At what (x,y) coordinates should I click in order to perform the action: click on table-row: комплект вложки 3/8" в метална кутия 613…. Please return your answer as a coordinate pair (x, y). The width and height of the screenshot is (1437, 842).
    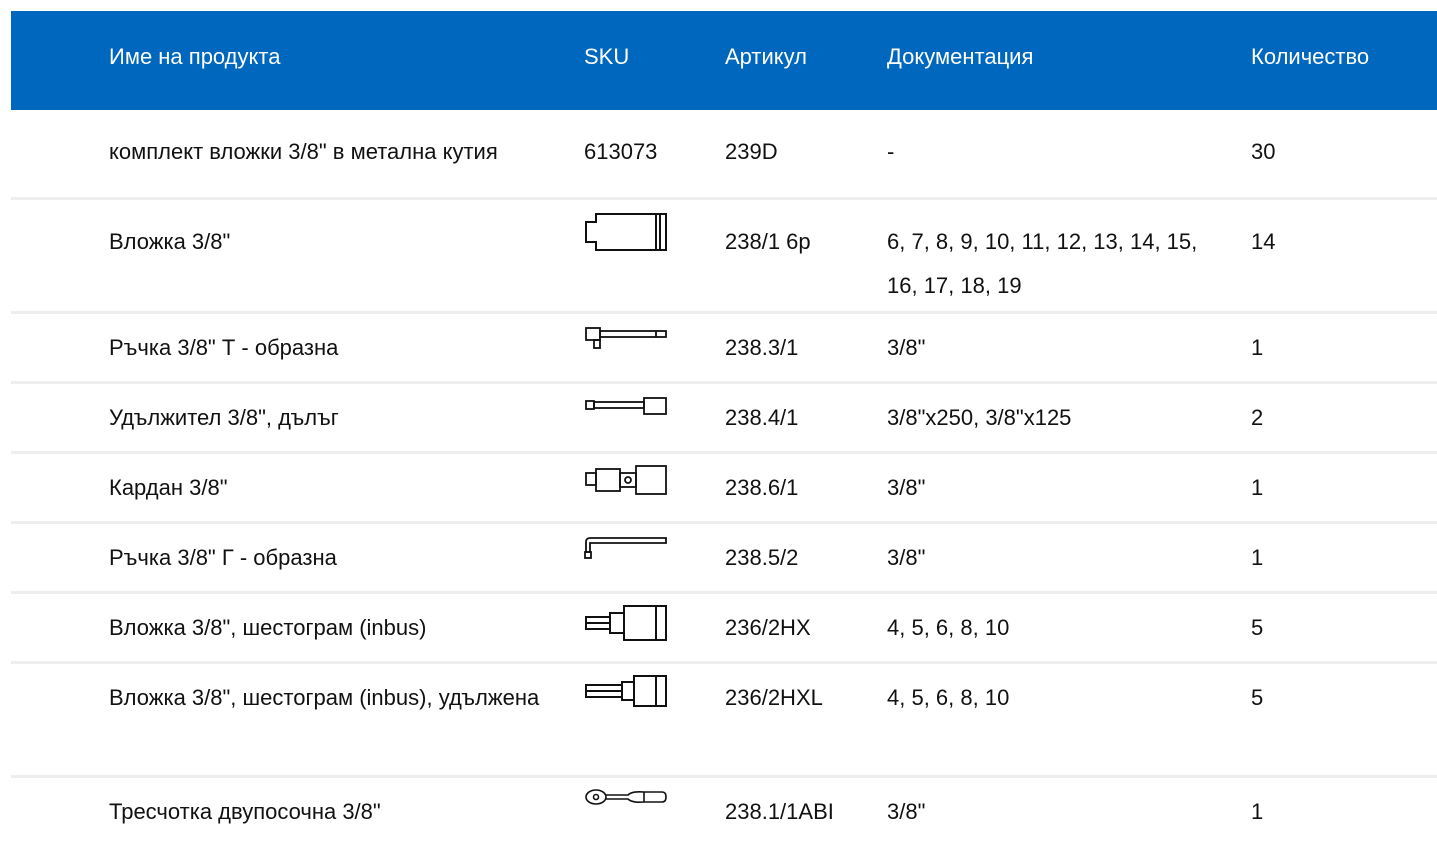
    Looking at the image, I should click on (724, 155).